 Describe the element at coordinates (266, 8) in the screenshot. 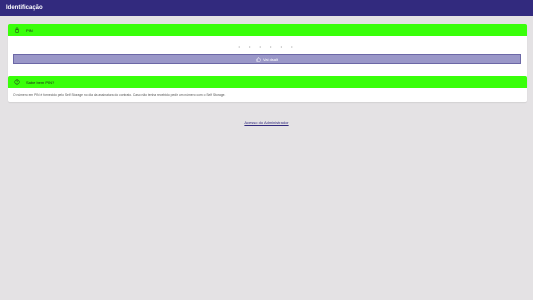

I see `app-header: Identificação` at that location.